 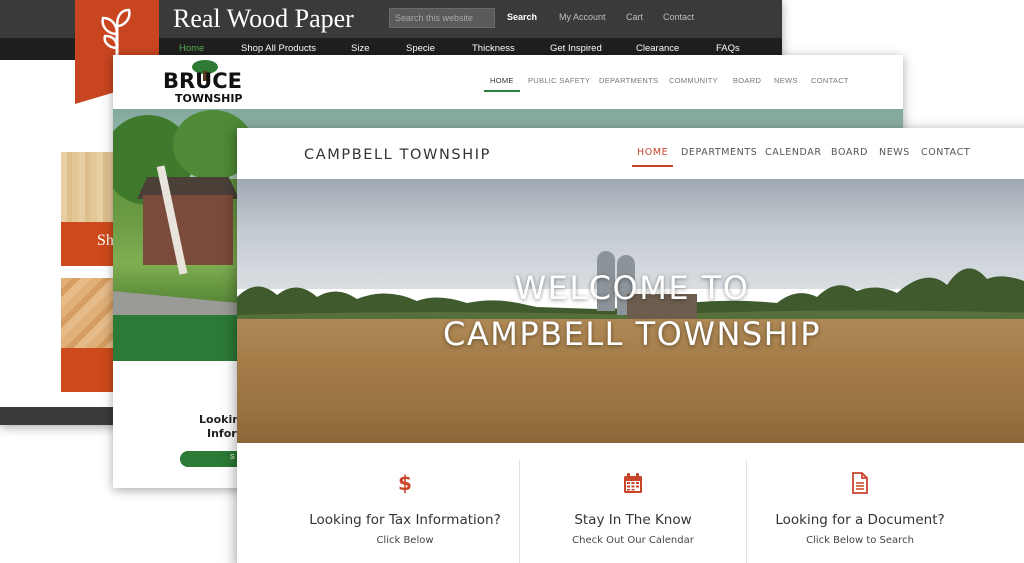 I want to click on realwood-product-tile, so click(x=88, y=335).